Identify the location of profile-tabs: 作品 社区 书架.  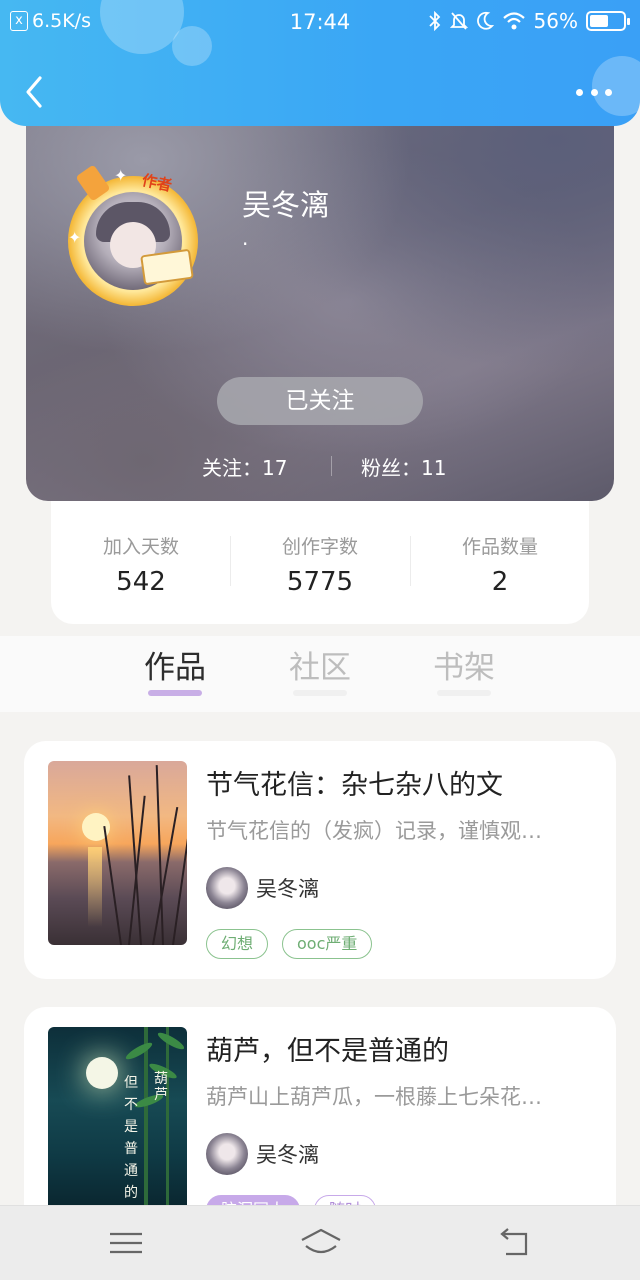
(320, 674).